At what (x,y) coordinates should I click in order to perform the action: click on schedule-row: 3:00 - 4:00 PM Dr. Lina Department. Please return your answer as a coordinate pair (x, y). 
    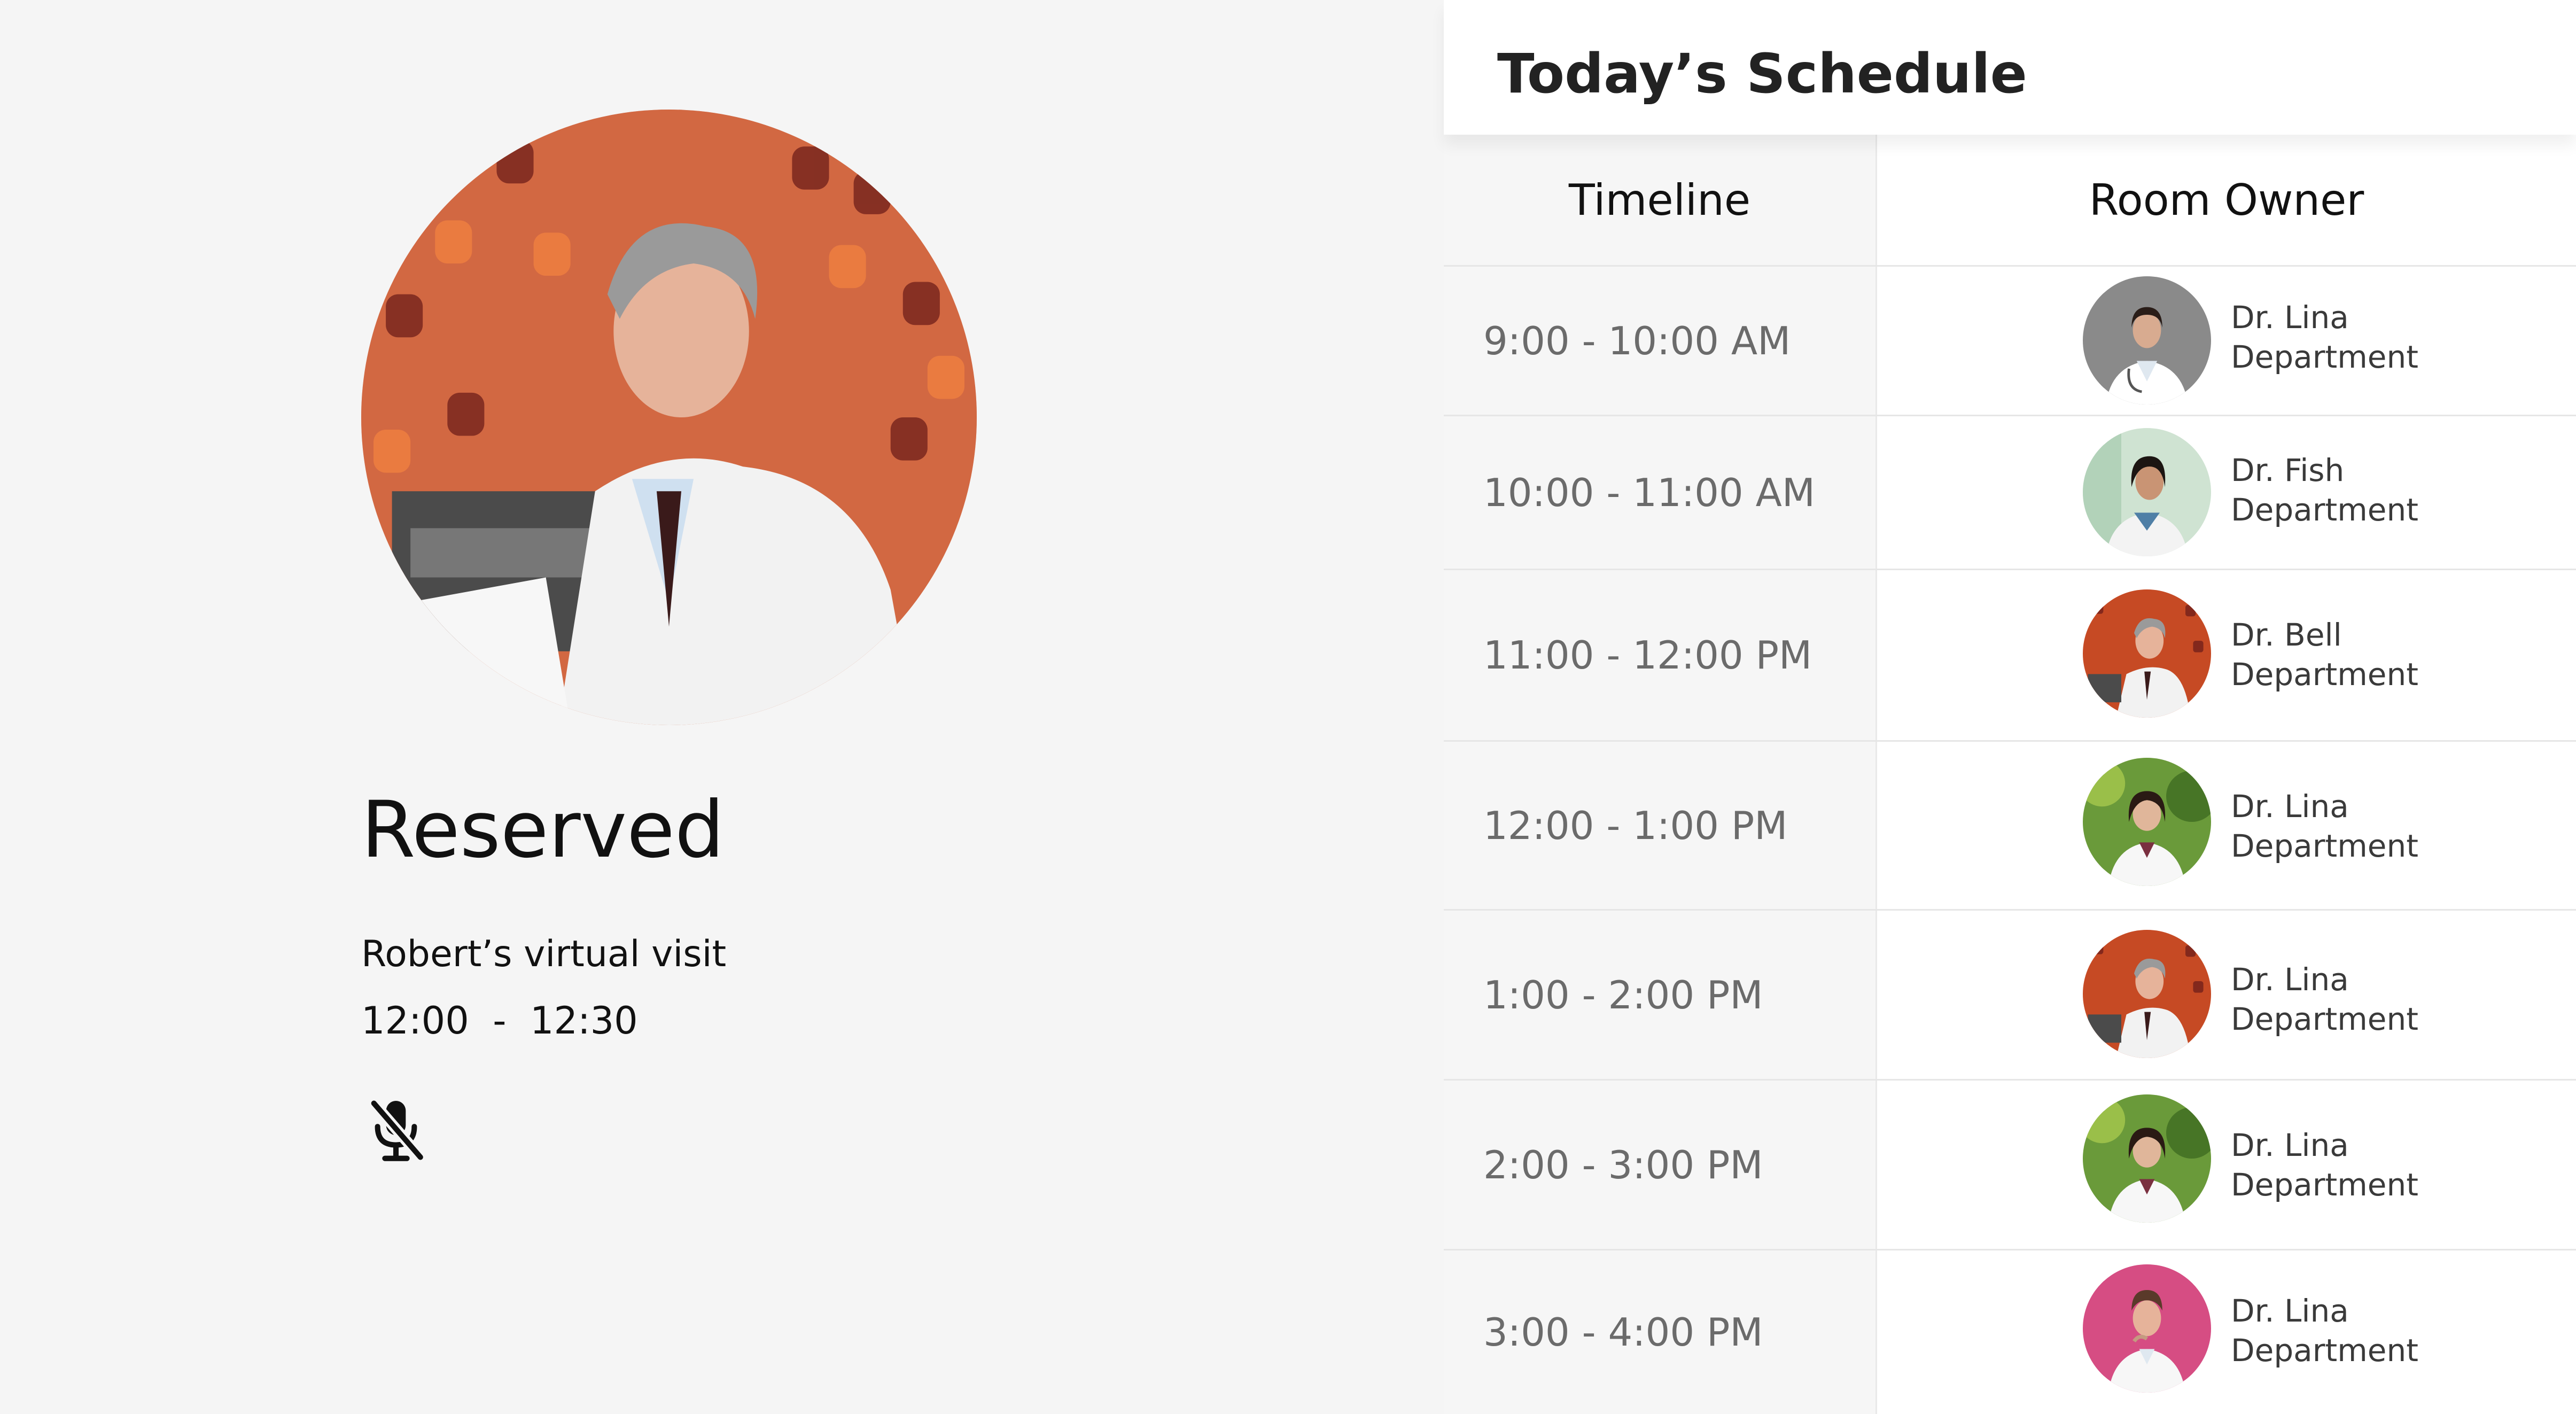
    Looking at the image, I should click on (2010, 1332).